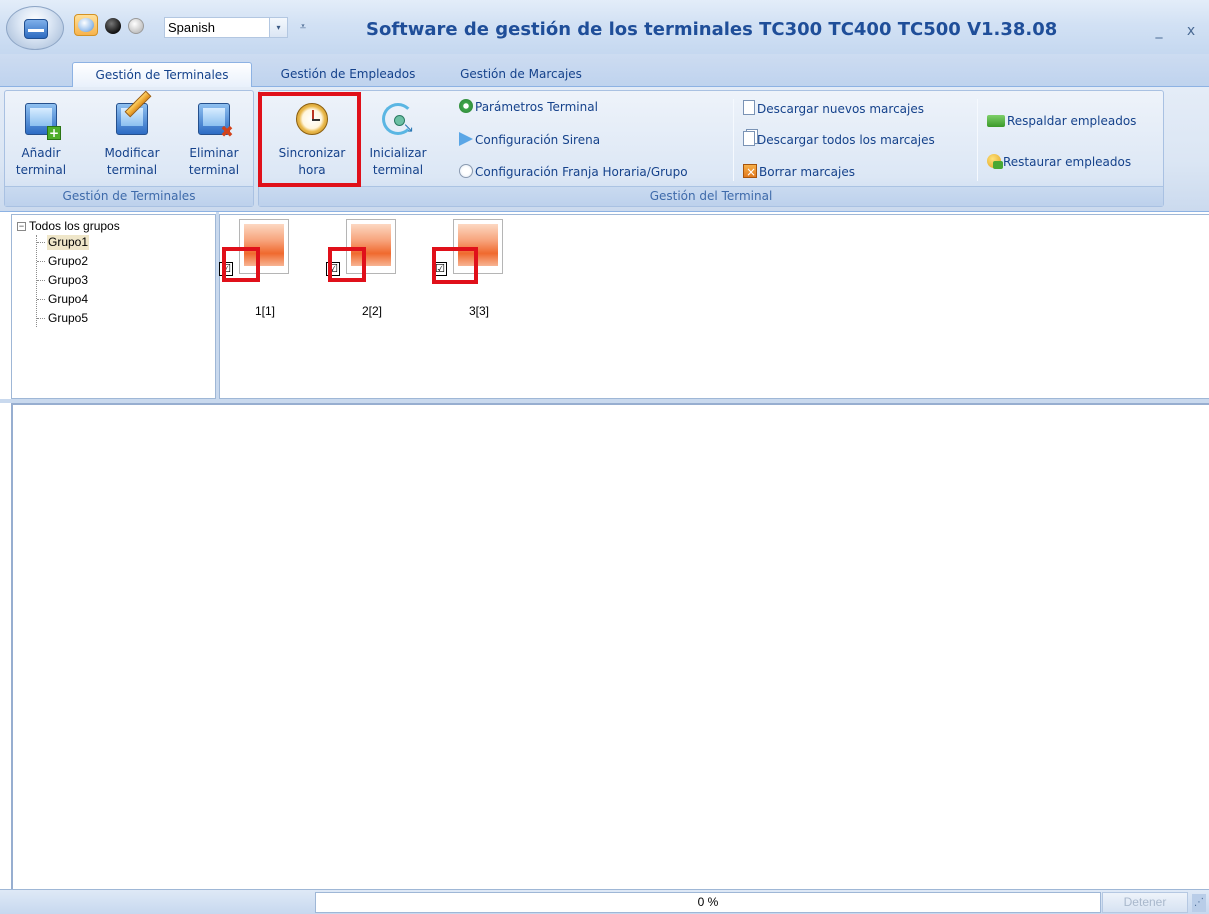 Image resolution: width=1209 pixels, height=914 pixels. Describe the element at coordinates (68, 280) in the screenshot. I see `tree-item-grupo3: Grupo3` at that location.